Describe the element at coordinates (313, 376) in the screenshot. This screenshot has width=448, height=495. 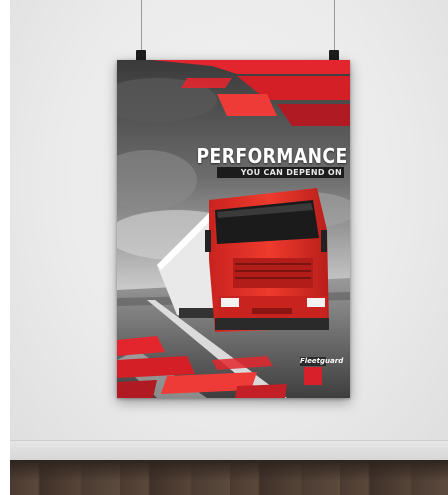
I see `brand-logo-mark` at that location.